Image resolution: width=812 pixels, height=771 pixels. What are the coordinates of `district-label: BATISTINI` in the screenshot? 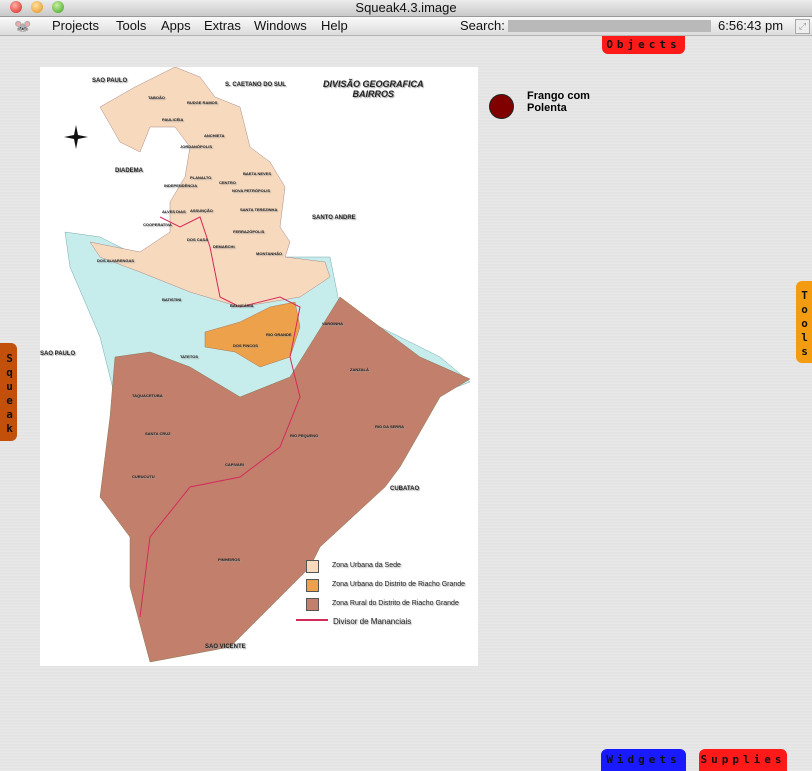 It's located at (172, 299).